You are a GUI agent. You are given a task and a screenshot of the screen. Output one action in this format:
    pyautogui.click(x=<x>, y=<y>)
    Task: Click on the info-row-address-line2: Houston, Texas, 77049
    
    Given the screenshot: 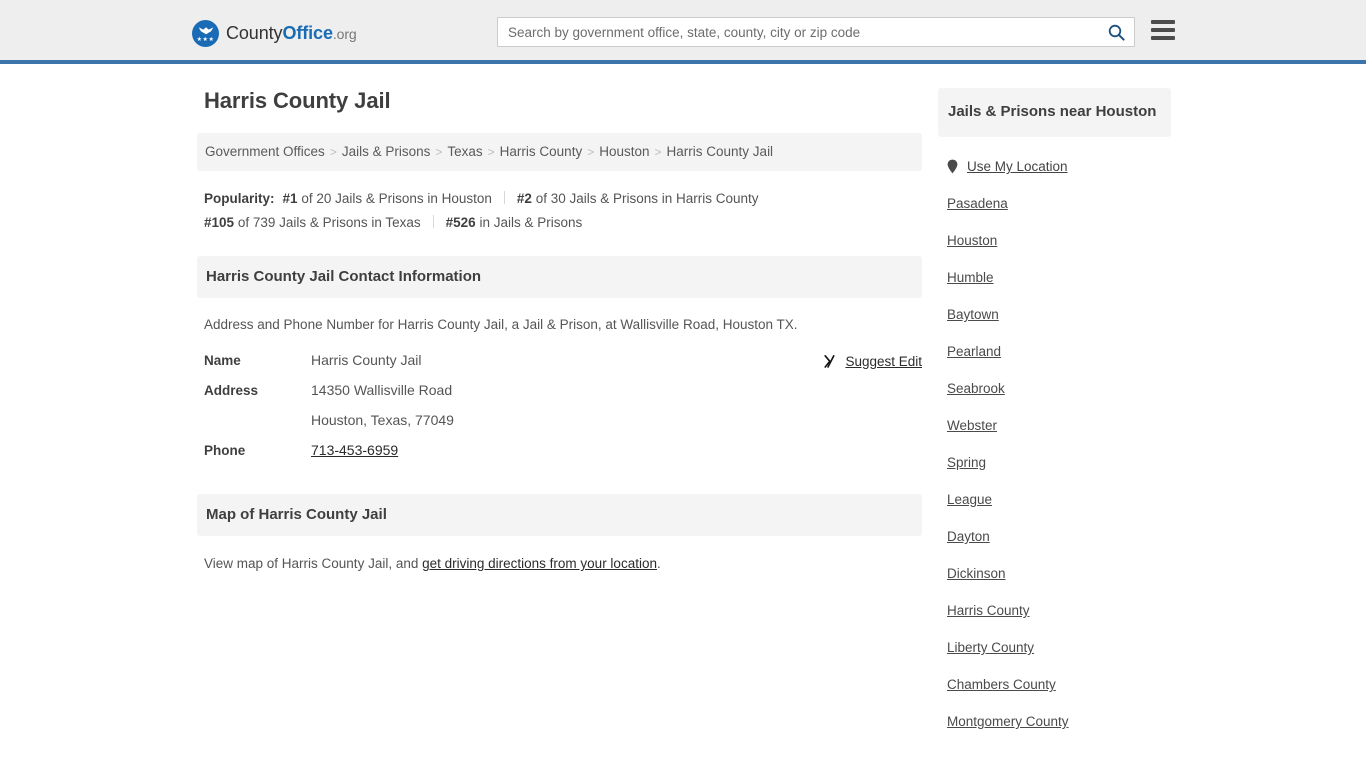 What is the action you would take?
    pyautogui.click(x=563, y=427)
    